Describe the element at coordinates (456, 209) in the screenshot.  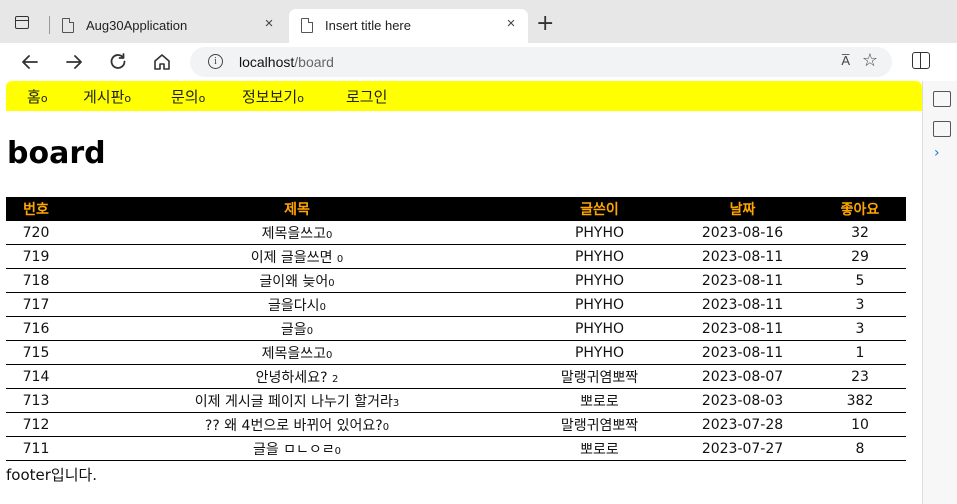
I see `table-header-row: 번호 제목 글쓴이 날짜 좋아요` at that location.